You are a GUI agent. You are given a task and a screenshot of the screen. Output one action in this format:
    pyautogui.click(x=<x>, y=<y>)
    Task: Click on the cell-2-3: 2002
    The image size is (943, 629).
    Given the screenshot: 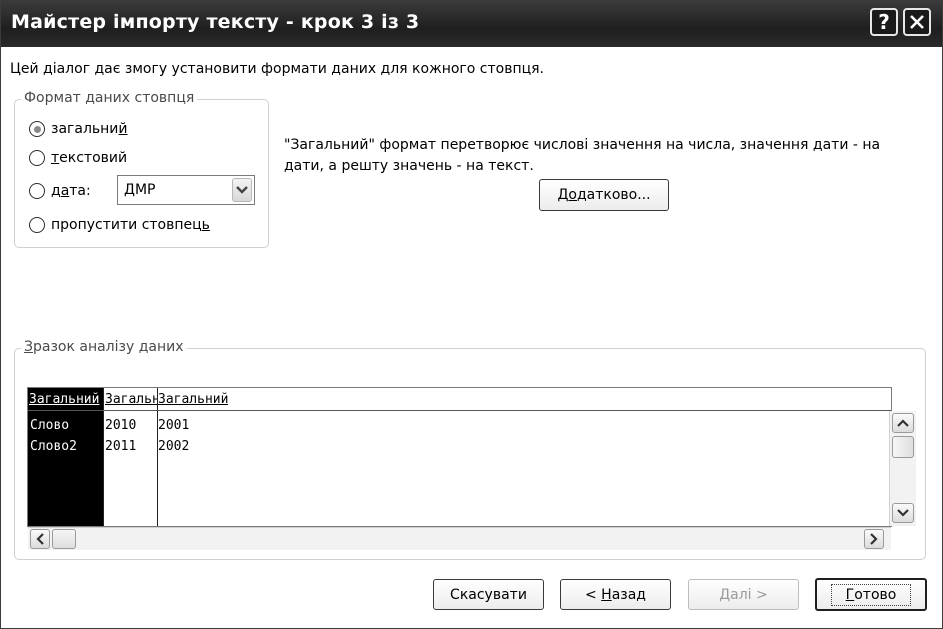 What is the action you would take?
    pyautogui.click(x=174, y=446)
    